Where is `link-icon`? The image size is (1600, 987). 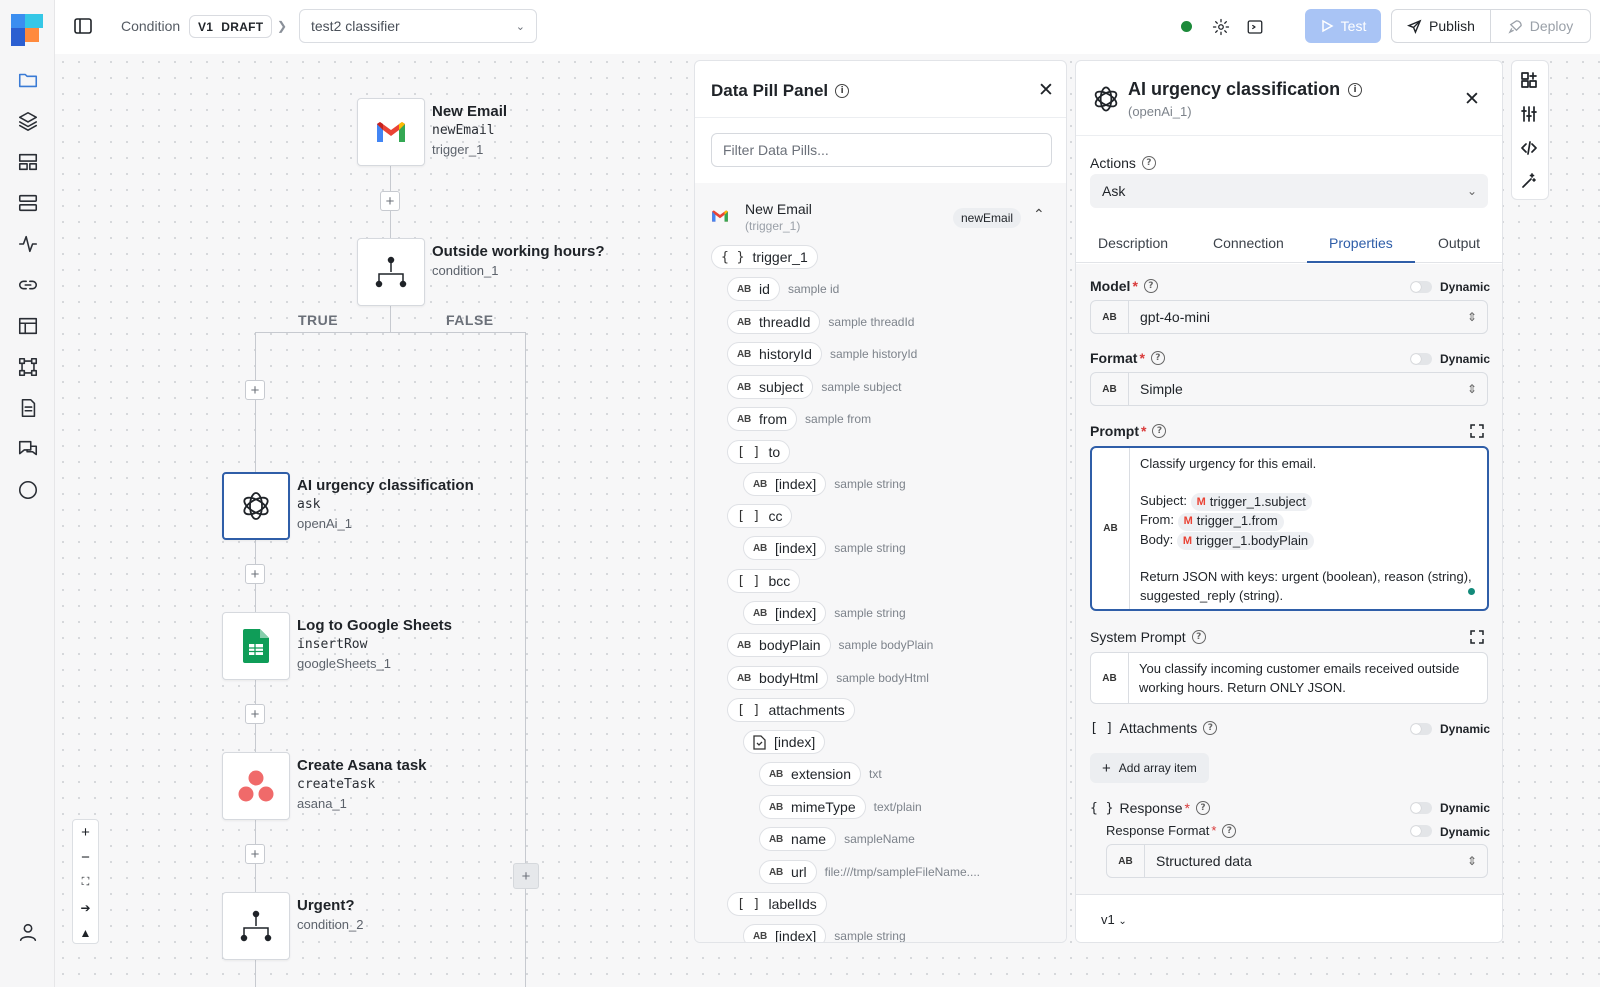 link-icon is located at coordinates (28, 285).